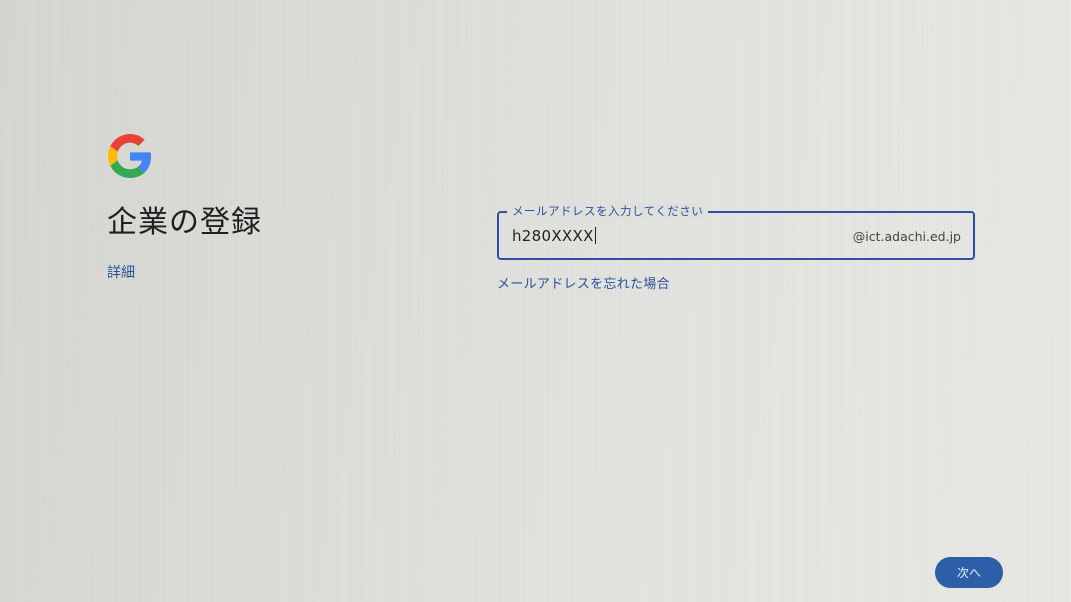 The height and width of the screenshot is (602, 1071). What do you see at coordinates (583, 282) in the screenshot?
I see `forgot-email-link: メールアドレスを忘れた場合` at bounding box center [583, 282].